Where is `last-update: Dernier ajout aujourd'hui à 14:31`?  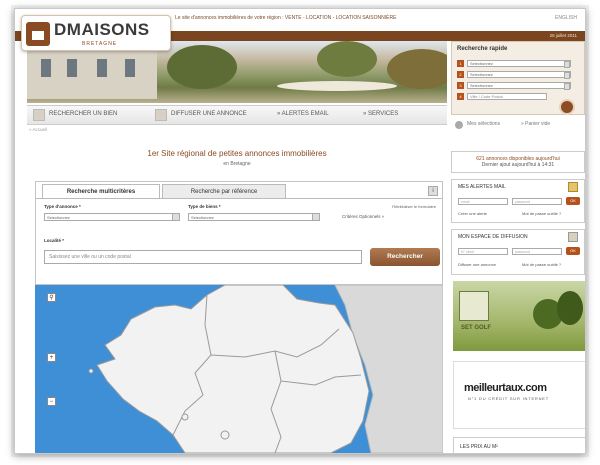
last-update: Dernier ajout aujourd'hui à 14:31 is located at coordinates (518, 165).